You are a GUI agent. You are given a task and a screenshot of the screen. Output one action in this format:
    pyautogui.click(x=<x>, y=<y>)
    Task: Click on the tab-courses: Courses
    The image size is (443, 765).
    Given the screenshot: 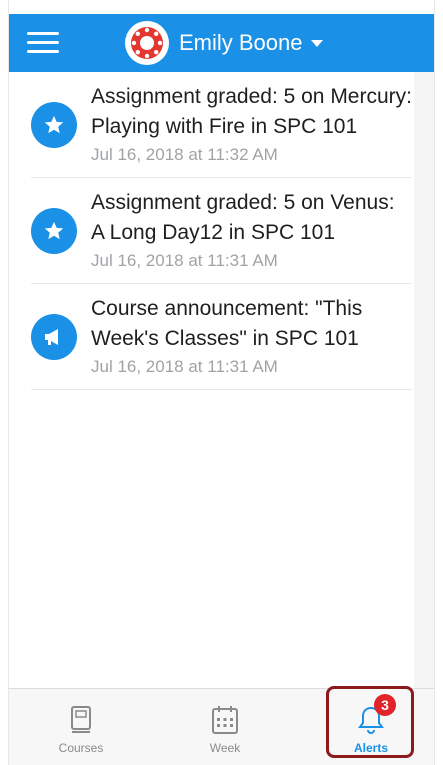 What is the action you would take?
    pyautogui.click(x=81, y=722)
    